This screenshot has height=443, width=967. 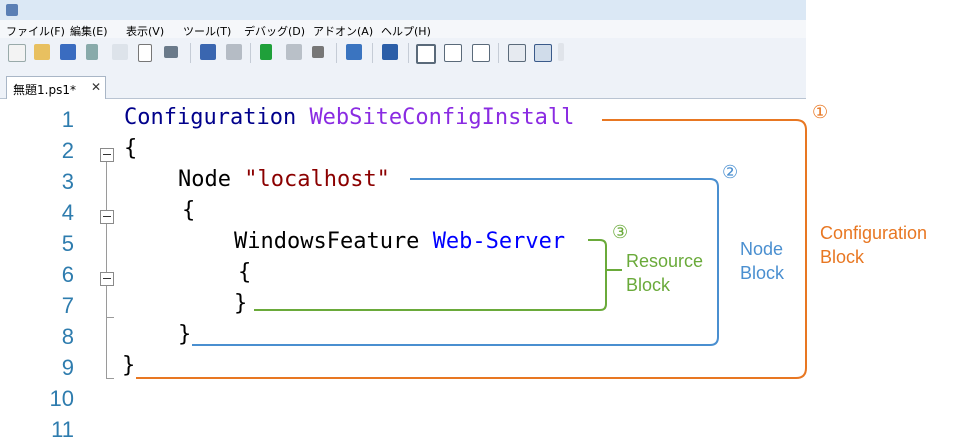 What do you see at coordinates (390, 52) in the screenshot?
I see `start-powershell-icon` at bounding box center [390, 52].